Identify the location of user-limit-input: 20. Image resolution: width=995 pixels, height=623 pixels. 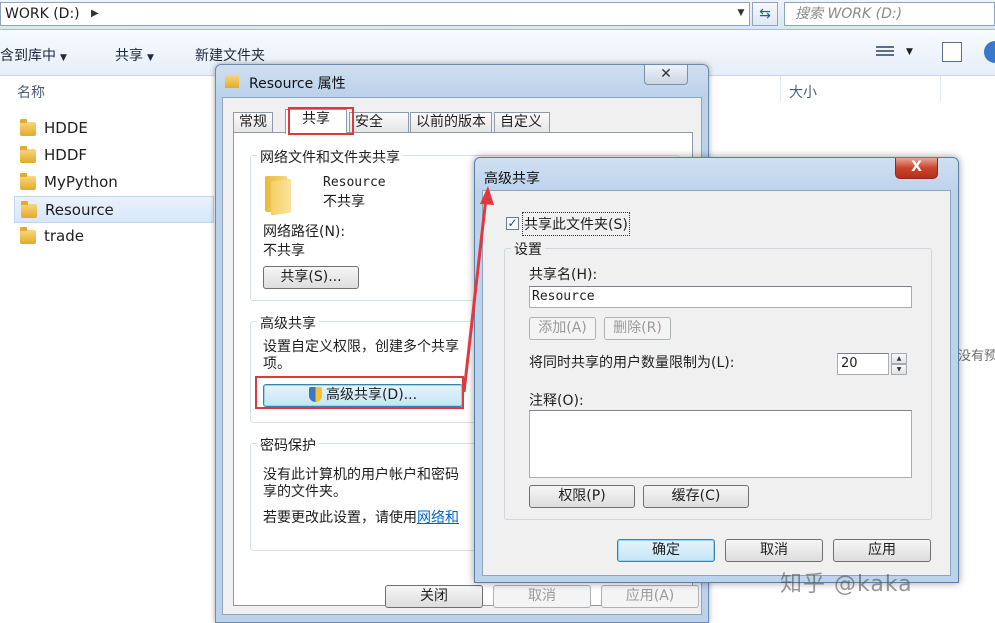
(863, 364).